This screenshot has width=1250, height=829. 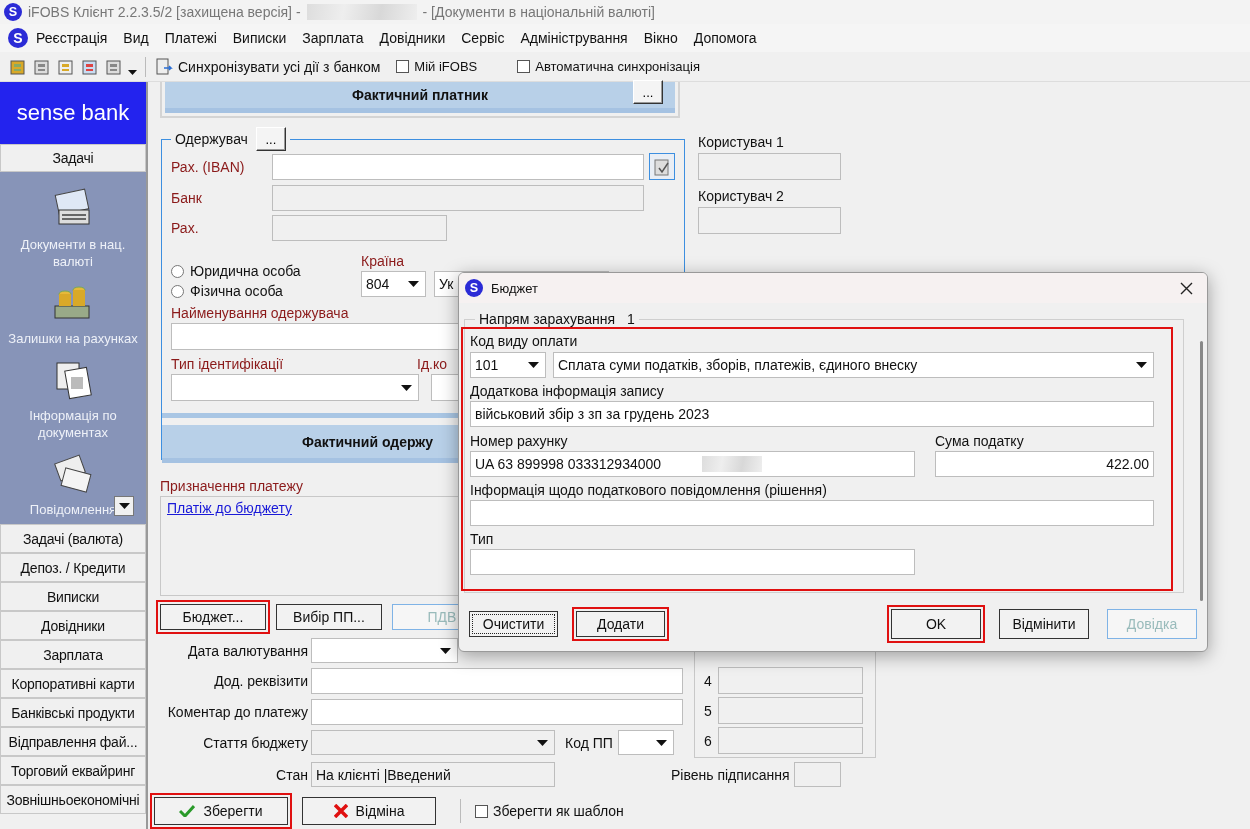 What do you see at coordinates (617, 66) in the screenshot?
I see `checkbox-label: Автоматична синхронізація` at bounding box center [617, 66].